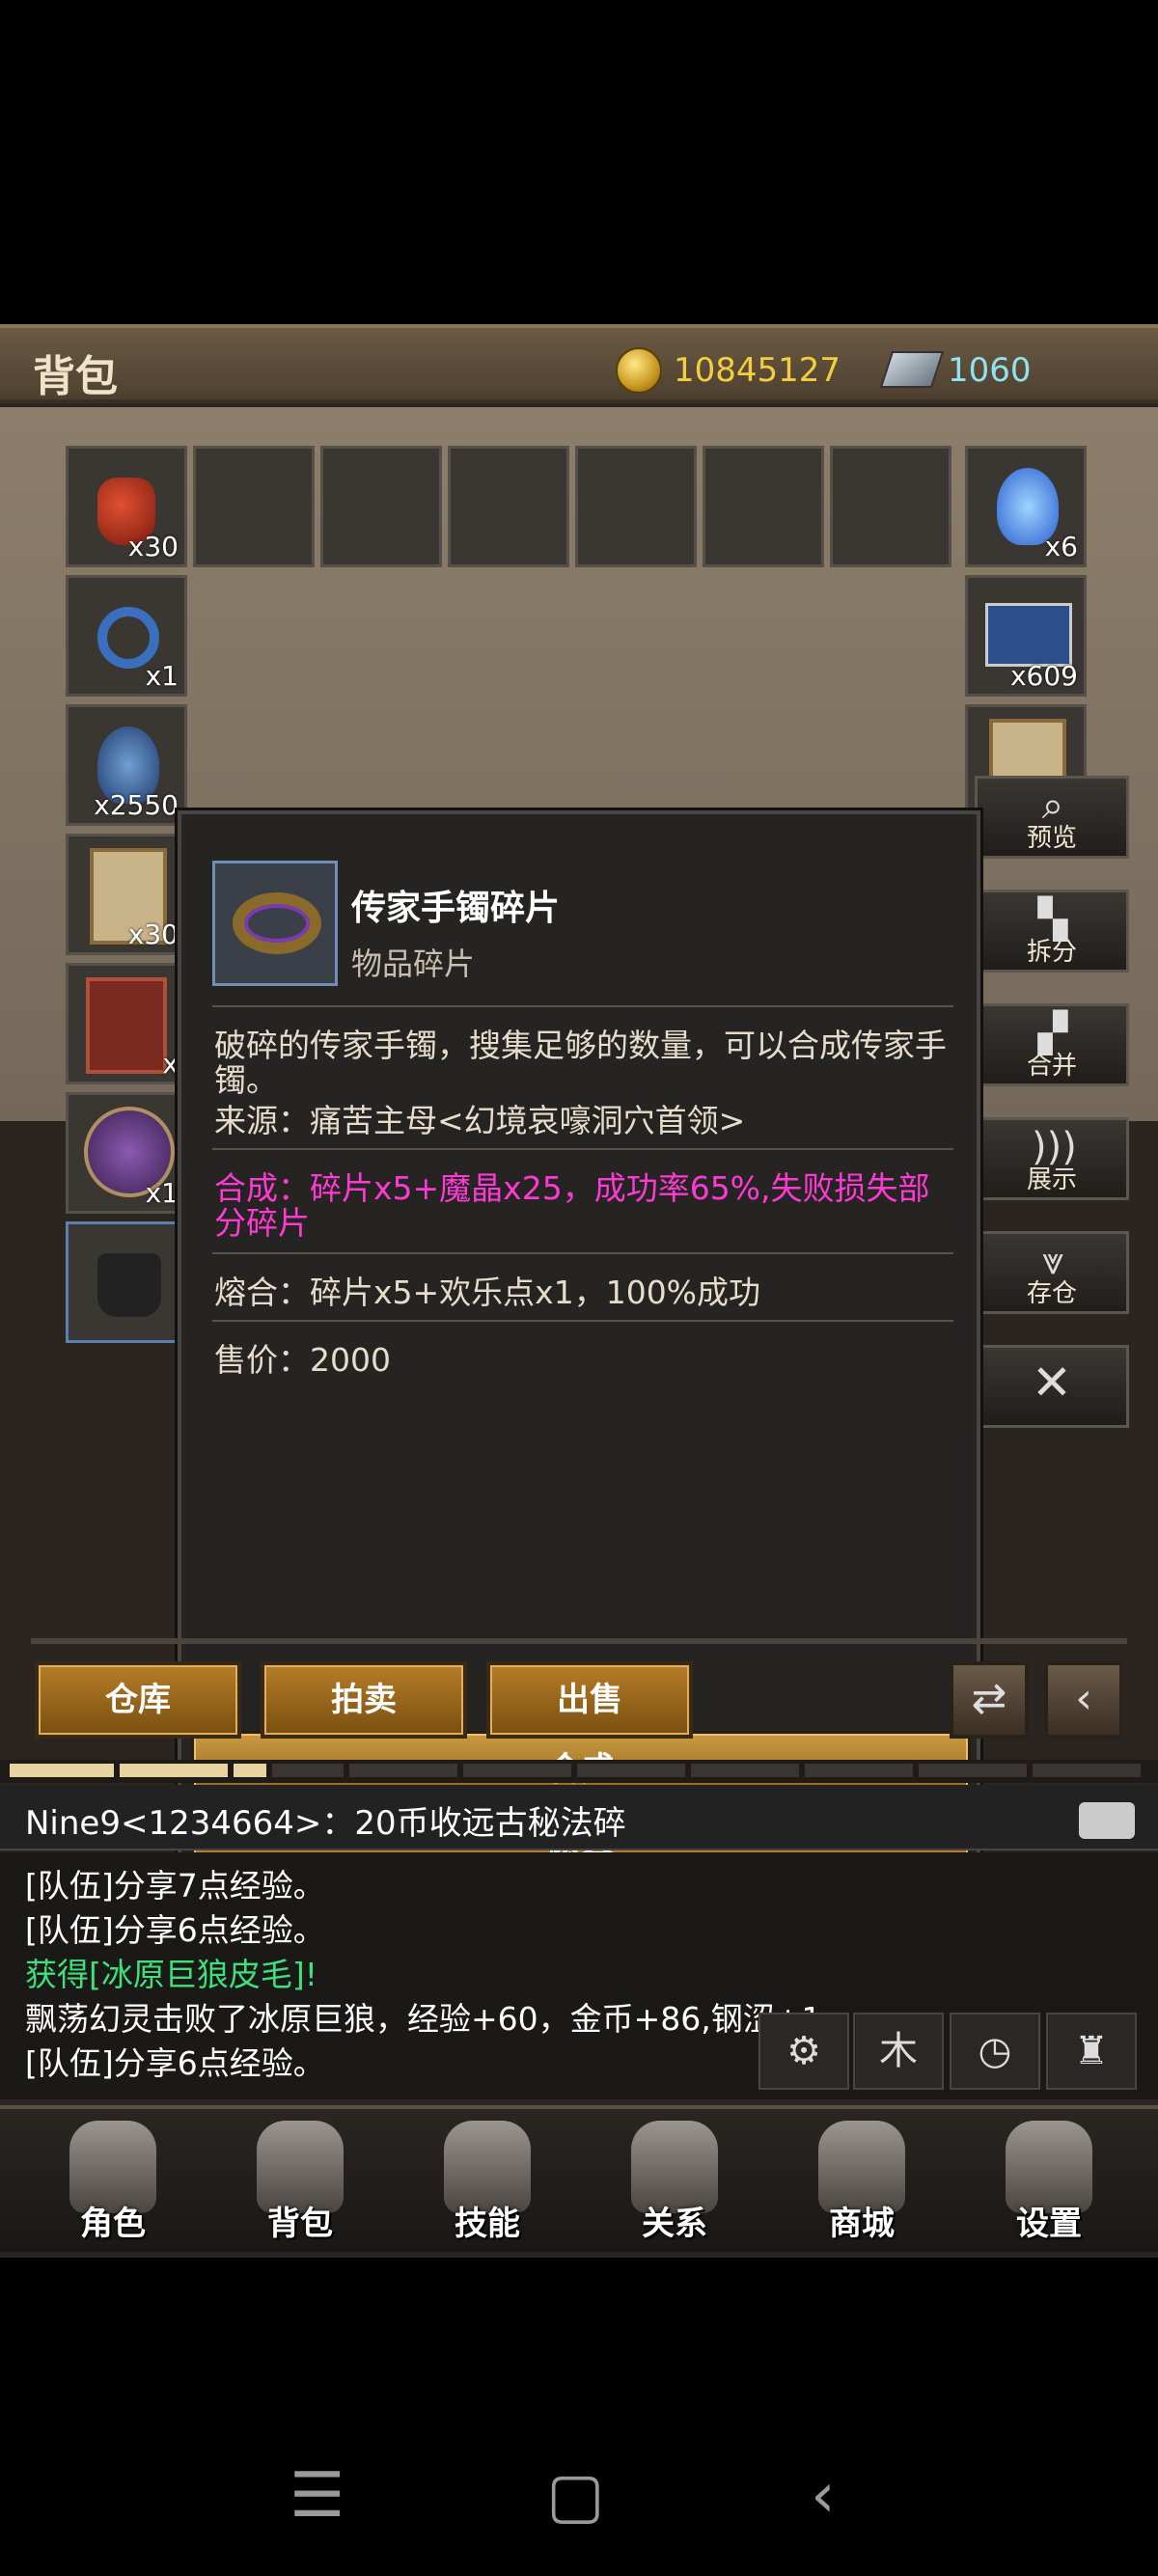 Image resolution: width=1158 pixels, height=2576 pixels. Describe the element at coordinates (1043, 676) in the screenshot. I see `item-count: x609` at that location.